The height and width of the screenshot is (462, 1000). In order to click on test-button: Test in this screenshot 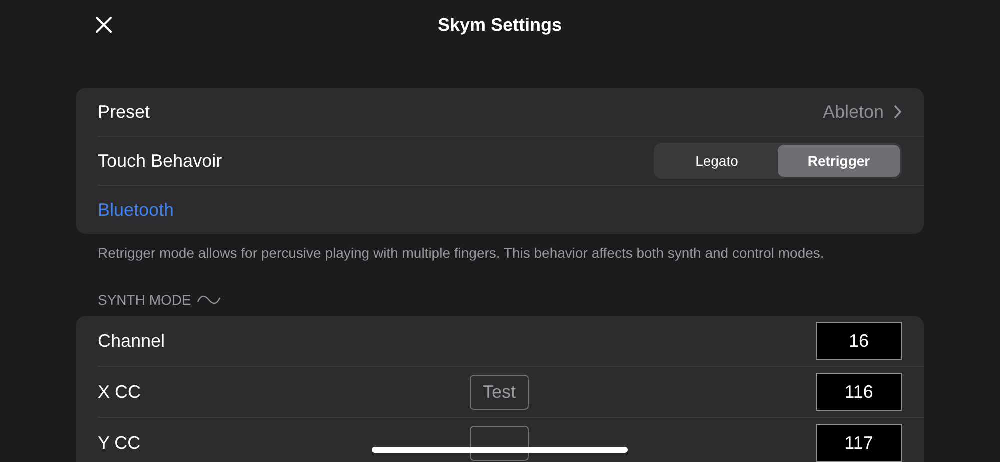, I will do `click(499, 392)`.